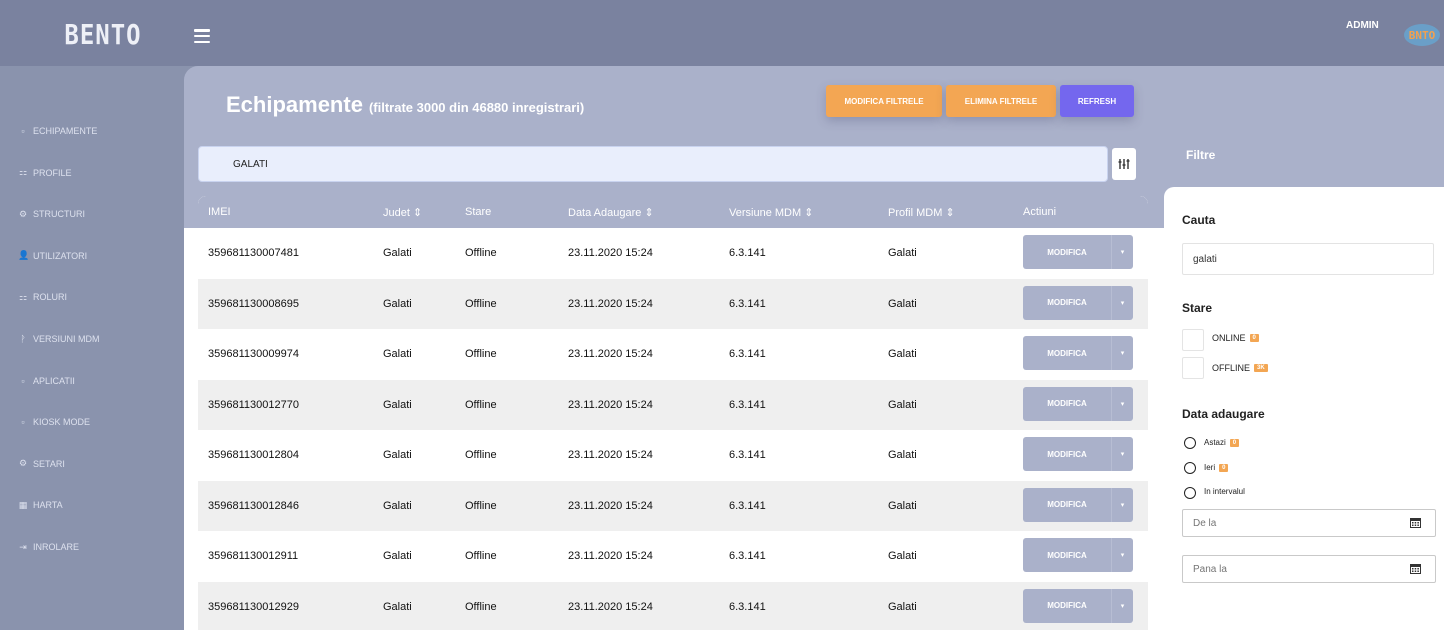  What do you see at coordinates (23, 463) in the screenshot?
I see `gear-icon: ⚙` at bounding box center [23, 463].